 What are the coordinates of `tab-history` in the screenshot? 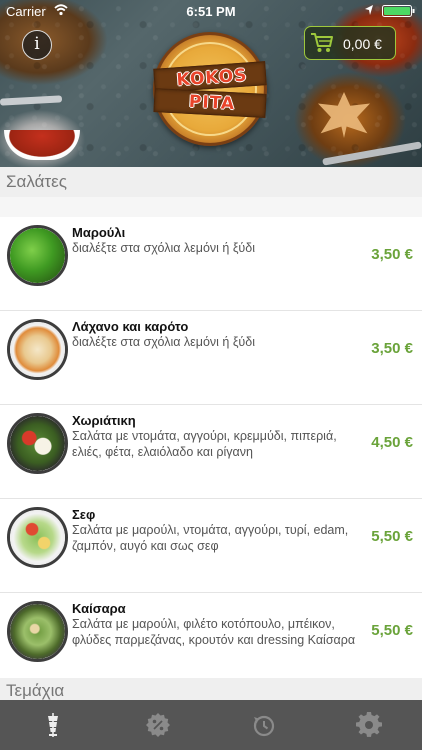 It's located at (264, 725).